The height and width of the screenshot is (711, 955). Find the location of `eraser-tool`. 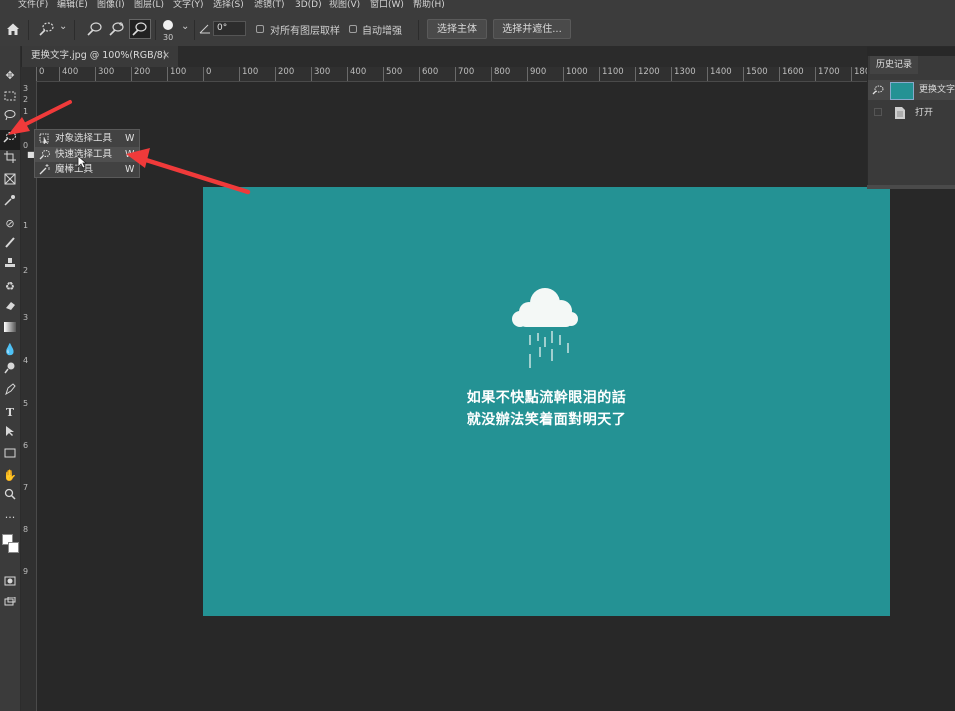

eraser-tool is located at coordinates (10, 308).